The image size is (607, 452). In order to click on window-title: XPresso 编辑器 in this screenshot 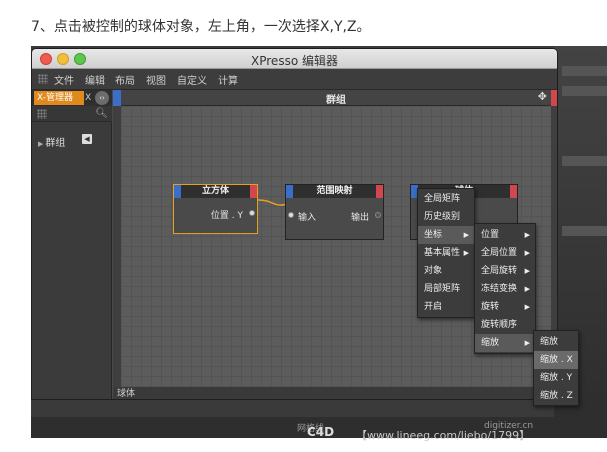, I will do `click(294, 61)`.